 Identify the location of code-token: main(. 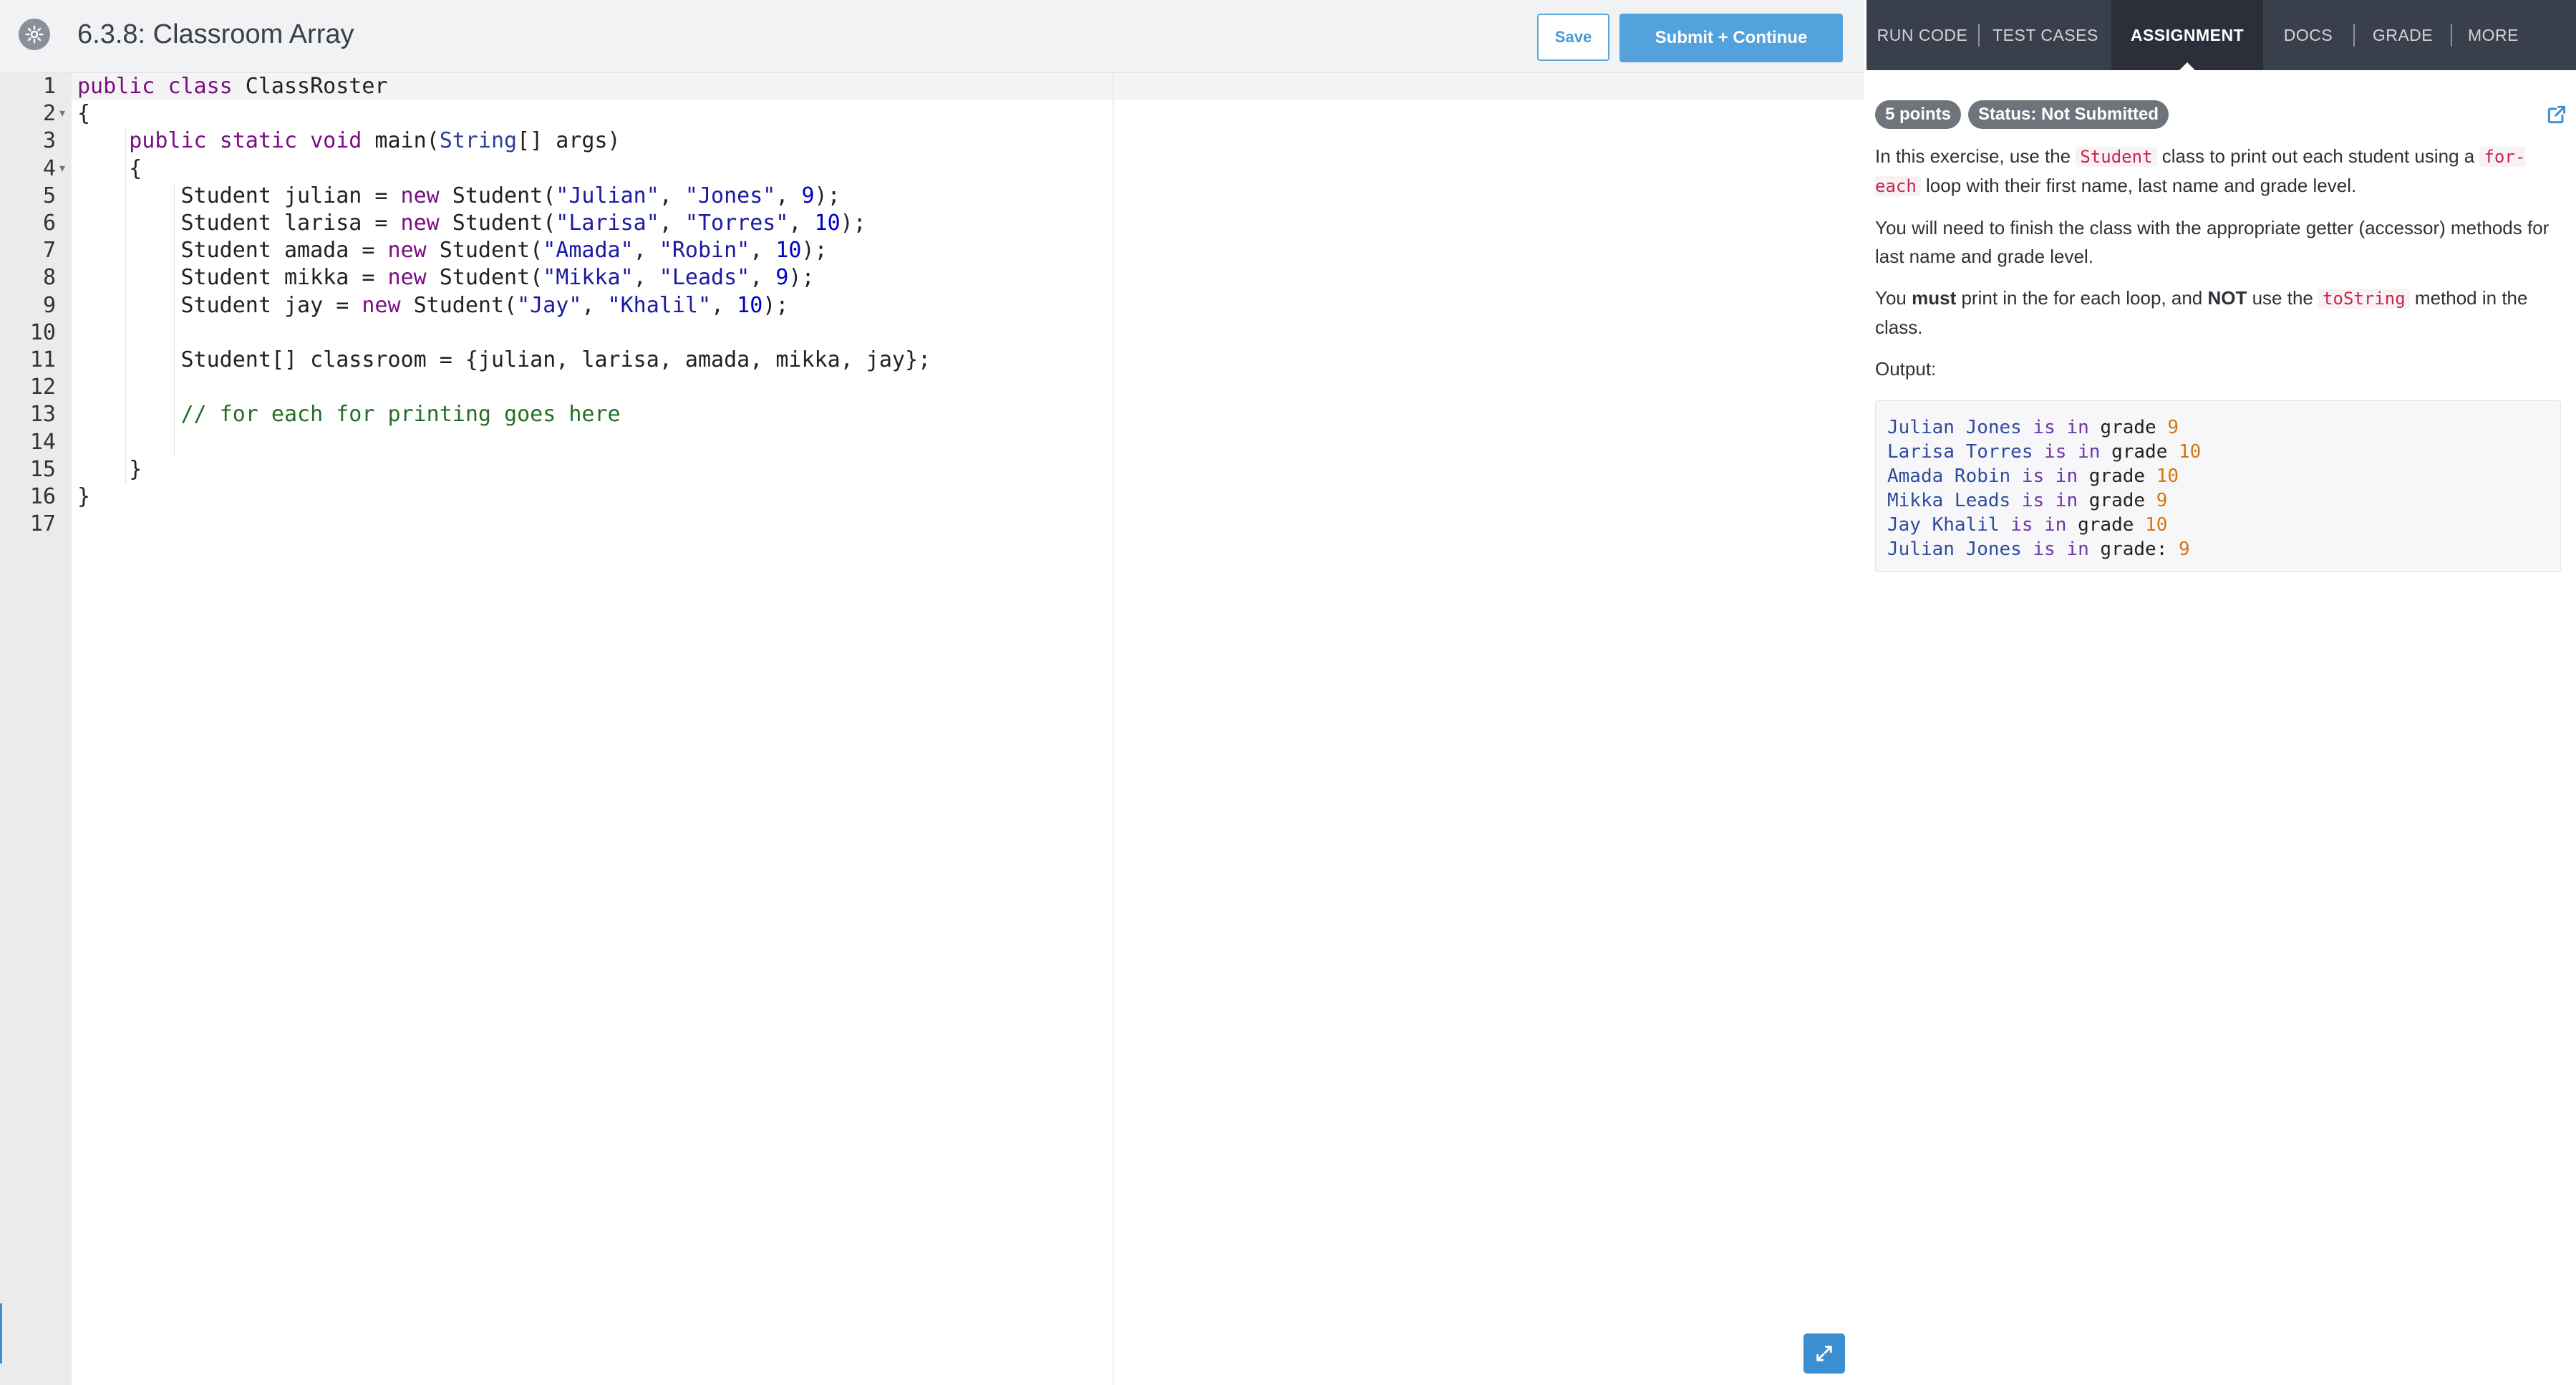
(401, 140).